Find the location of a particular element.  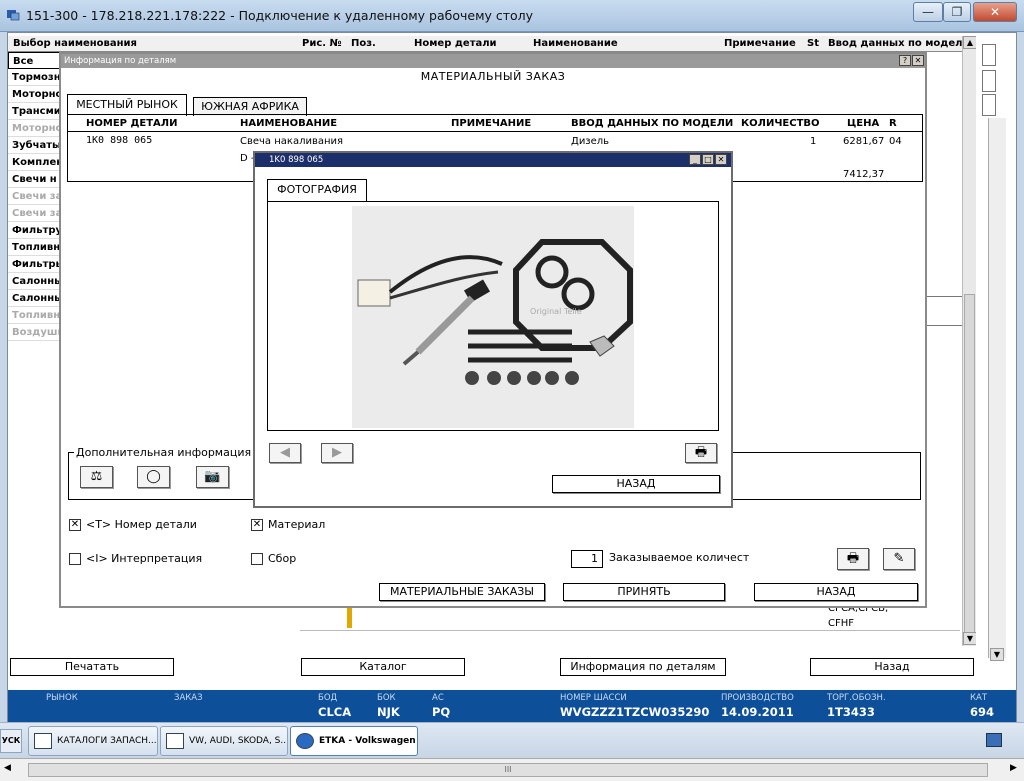

photo-close-button: ✕ is located at coordinates (721, 159).